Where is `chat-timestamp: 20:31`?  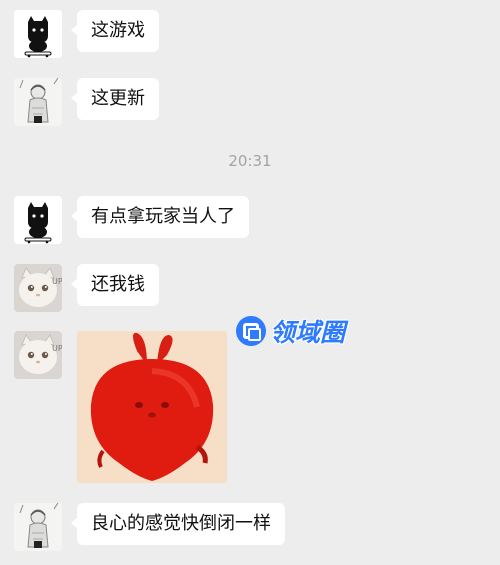
chat-timestamp: 20:31 is located at coordinates (250, 161).